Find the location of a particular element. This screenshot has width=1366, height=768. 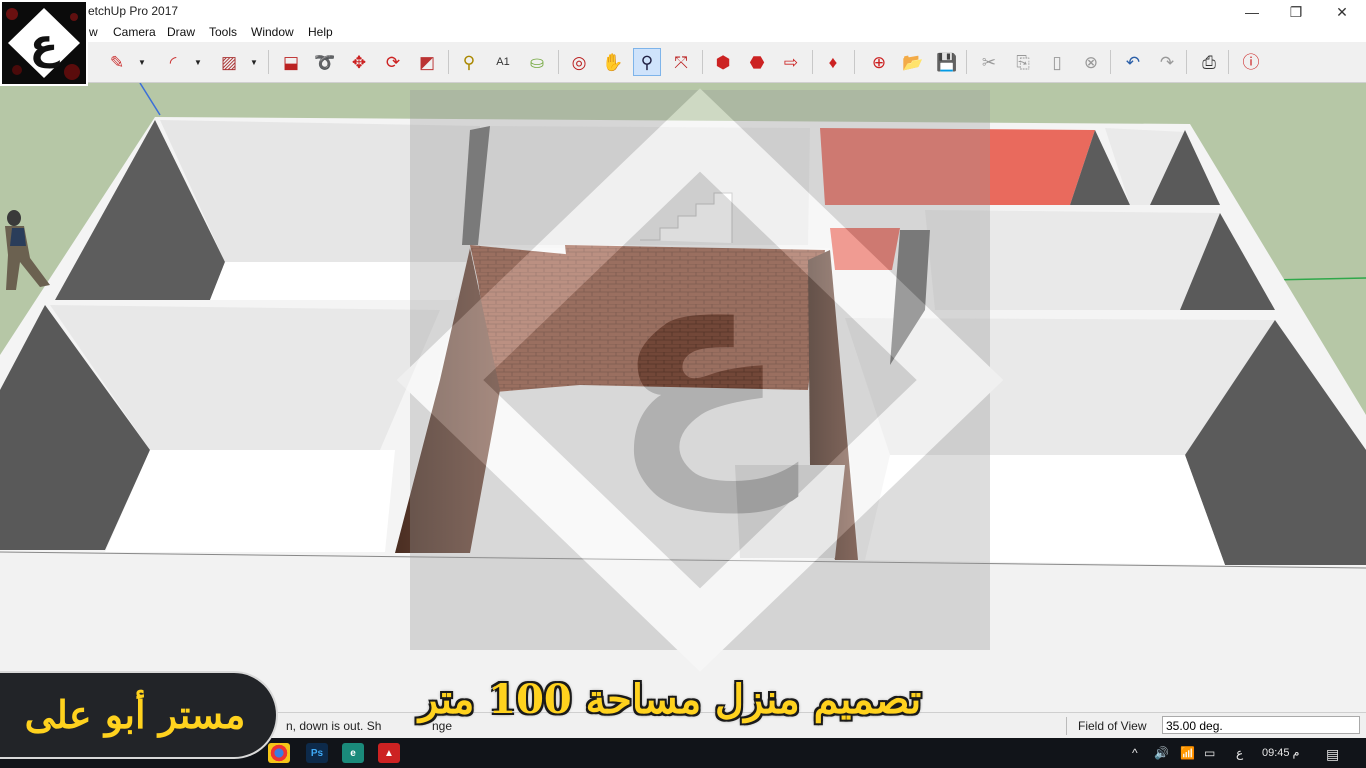

zoom-icon: ⚲ is located at coordinates (647, 62).